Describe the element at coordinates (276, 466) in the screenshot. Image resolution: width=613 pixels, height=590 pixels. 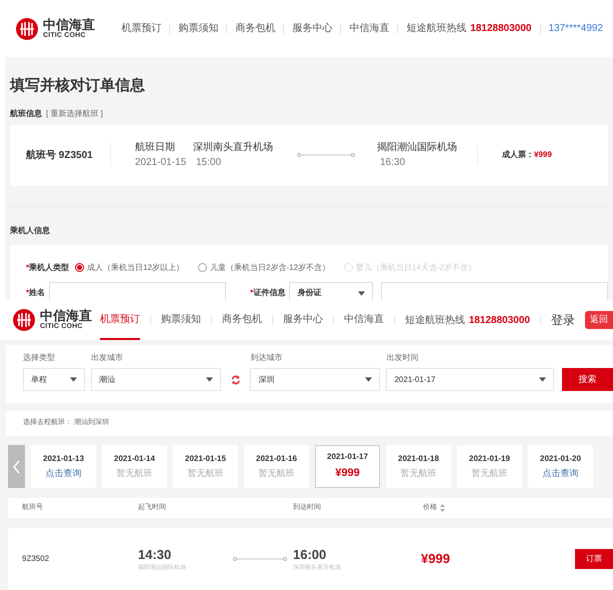
I see `date-tab: 2021-01-16 暂无航班` at that location.